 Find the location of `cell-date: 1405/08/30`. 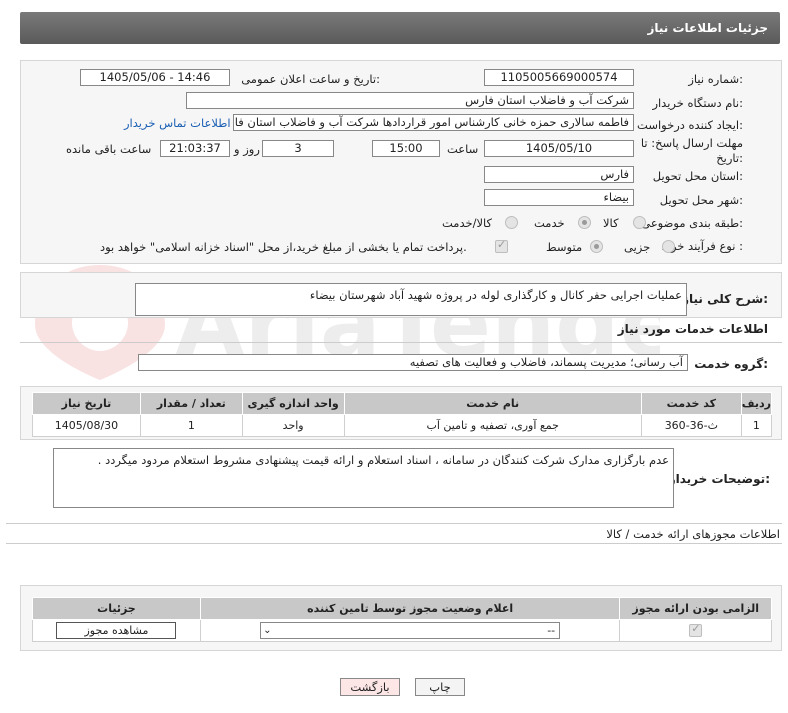

cell-date: 1405/08/30 is located at coordinates (86, 425).